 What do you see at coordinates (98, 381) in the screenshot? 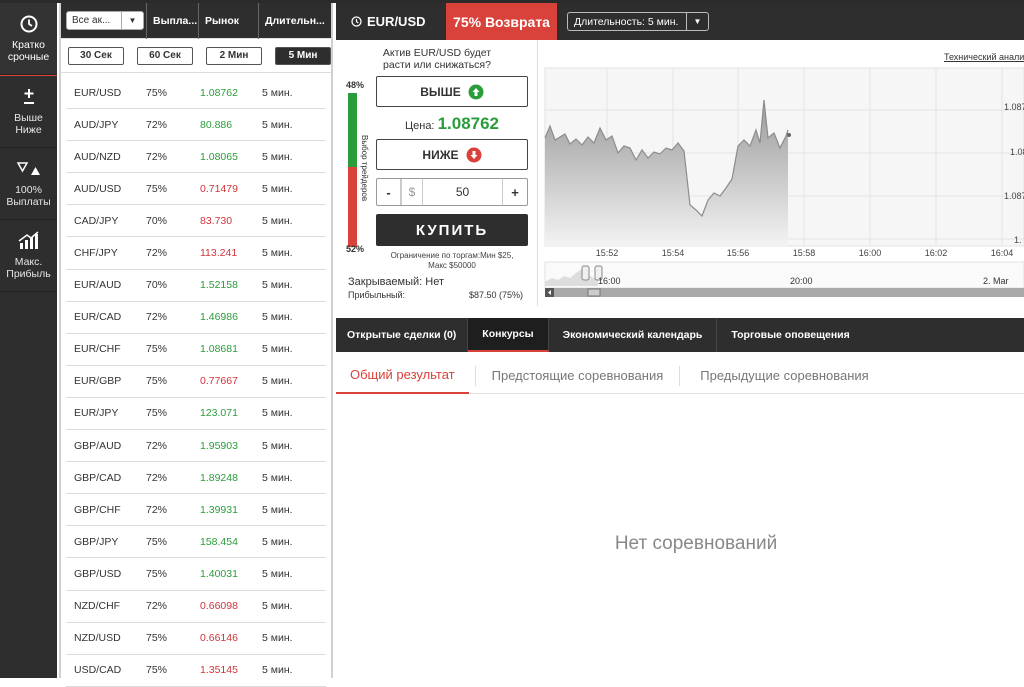
I see `asset-pair: EUR/GBP` at bounding box center [98, 381].